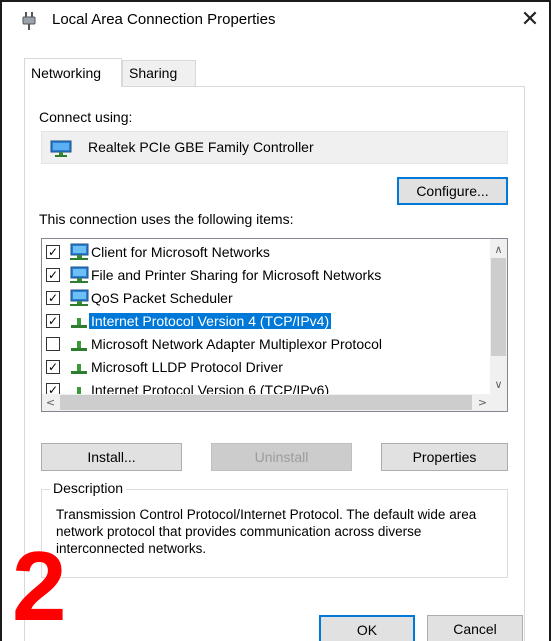 This screenshot has width=551, height=641. Describe the element at coordinates (187, 367) in the screenshot. I see `item-label: Microsoft LLDP Protocol Driver` at that location.